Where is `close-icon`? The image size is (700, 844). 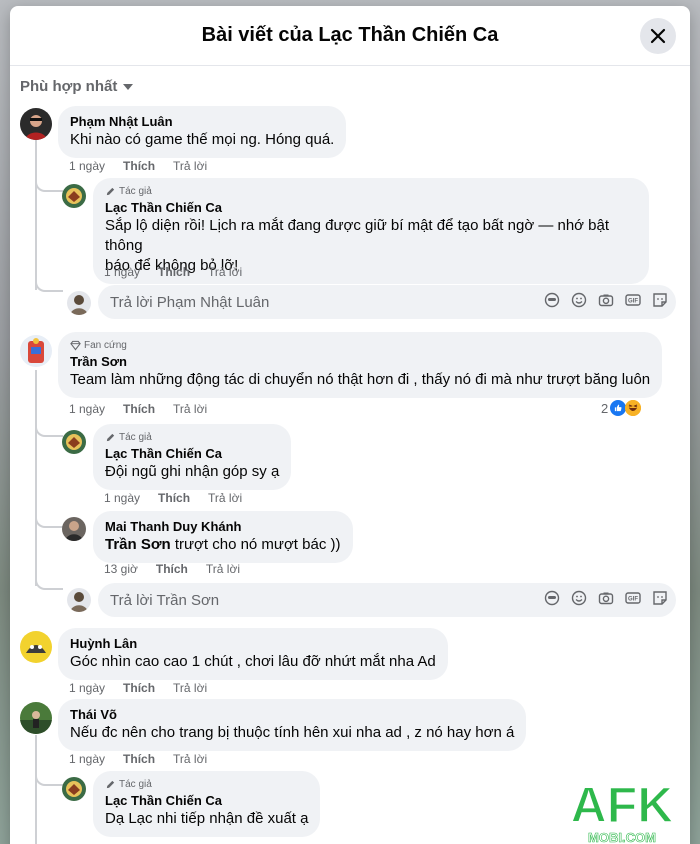 close-icon is located at coordinates (658, 36).